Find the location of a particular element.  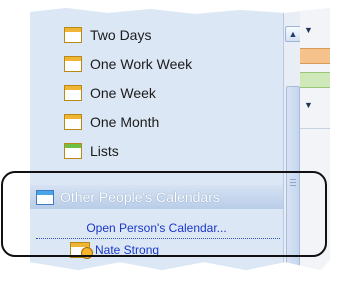

nav-item-two-days: Two Days is located at coordinates (107, 35).